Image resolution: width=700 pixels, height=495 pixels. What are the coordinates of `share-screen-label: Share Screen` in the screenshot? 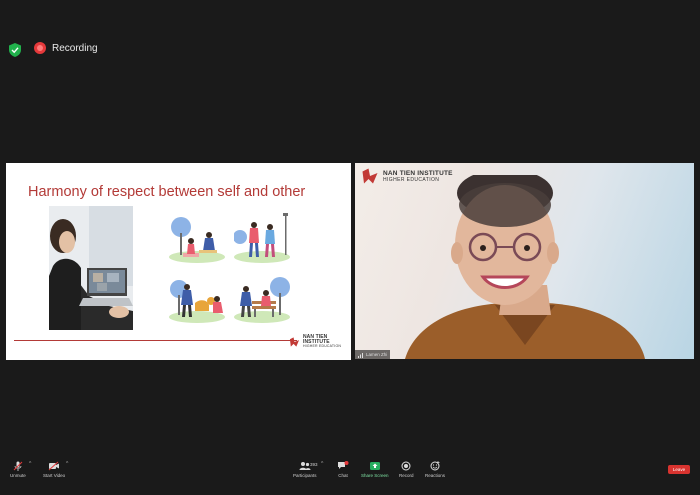 It's located at (375, 475).